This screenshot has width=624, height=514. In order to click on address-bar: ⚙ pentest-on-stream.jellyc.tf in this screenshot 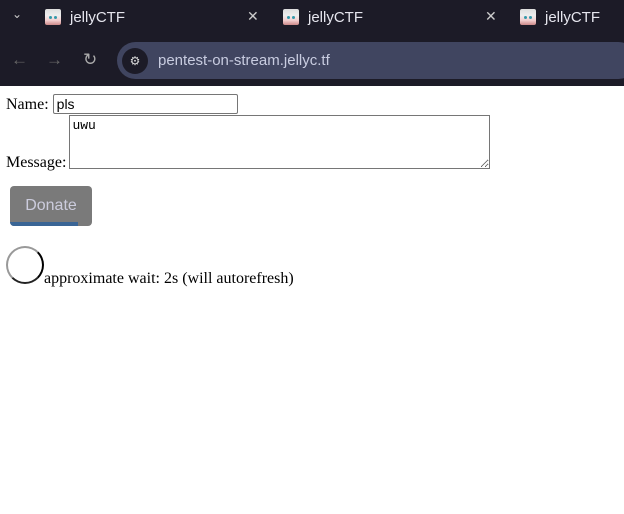, I will do `click(370, 60)`.